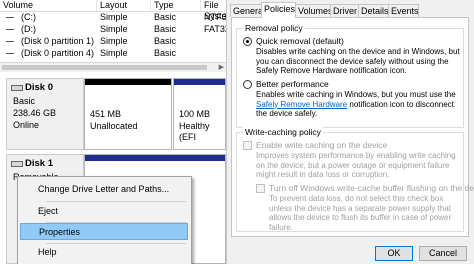 Image resolution: width=474 pixels, height=264 pixels. Describe the element at coordinates (292, 84) in the screenshot. I see `better-performance-label: Better performance` at that location.